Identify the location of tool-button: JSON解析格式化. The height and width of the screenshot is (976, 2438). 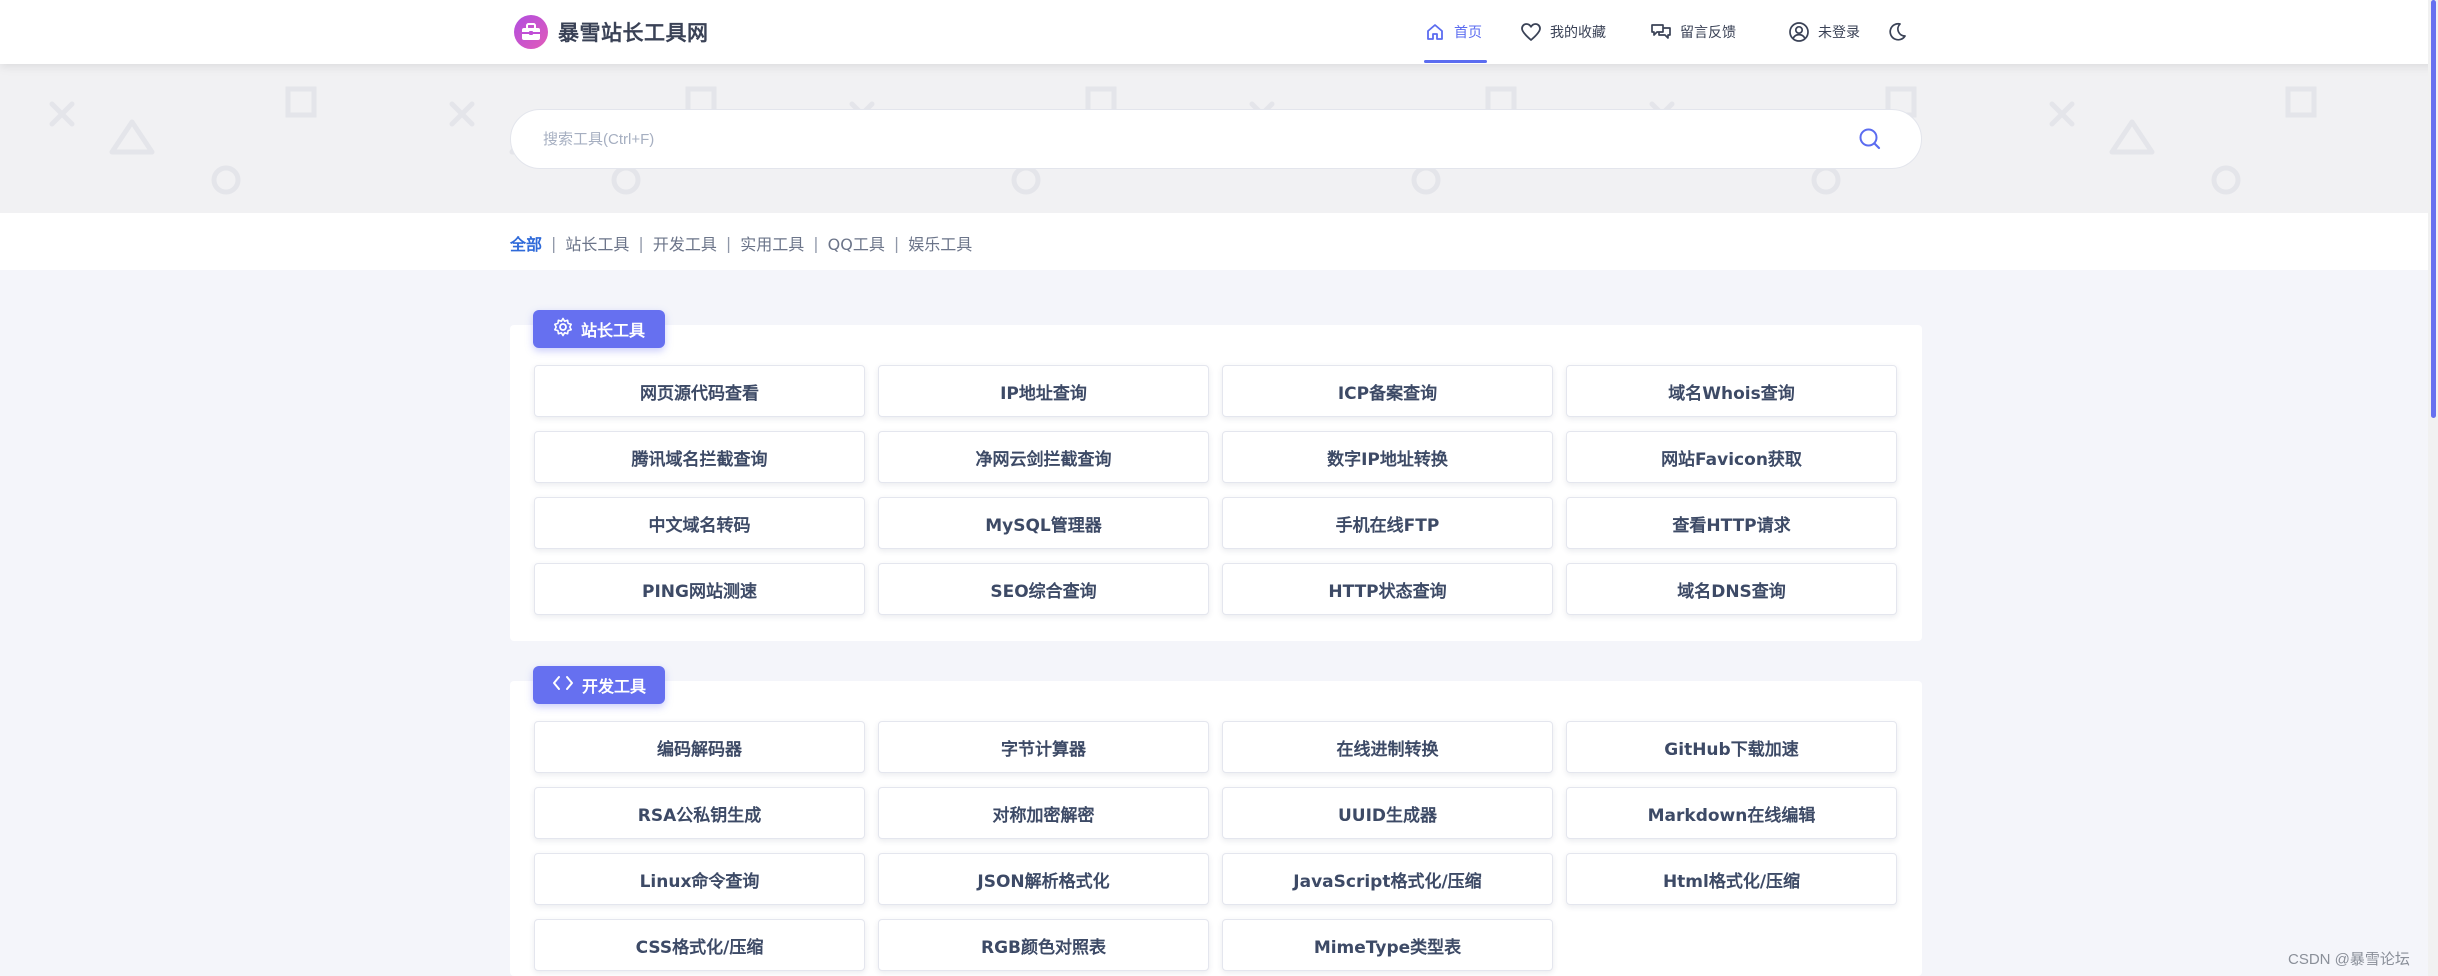
(1043, 879).